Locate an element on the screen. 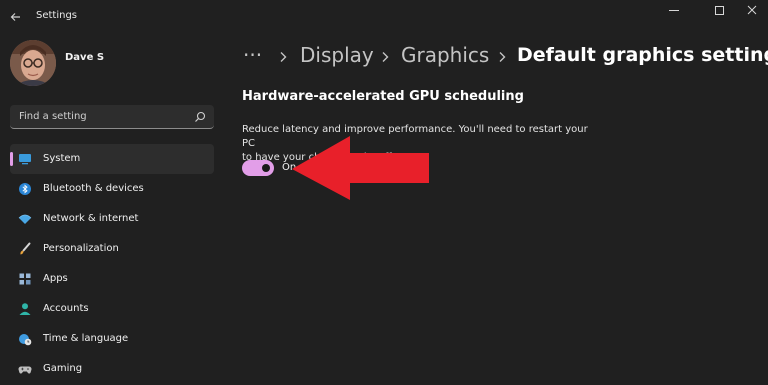  avatar is located at coordinates (33, 63).